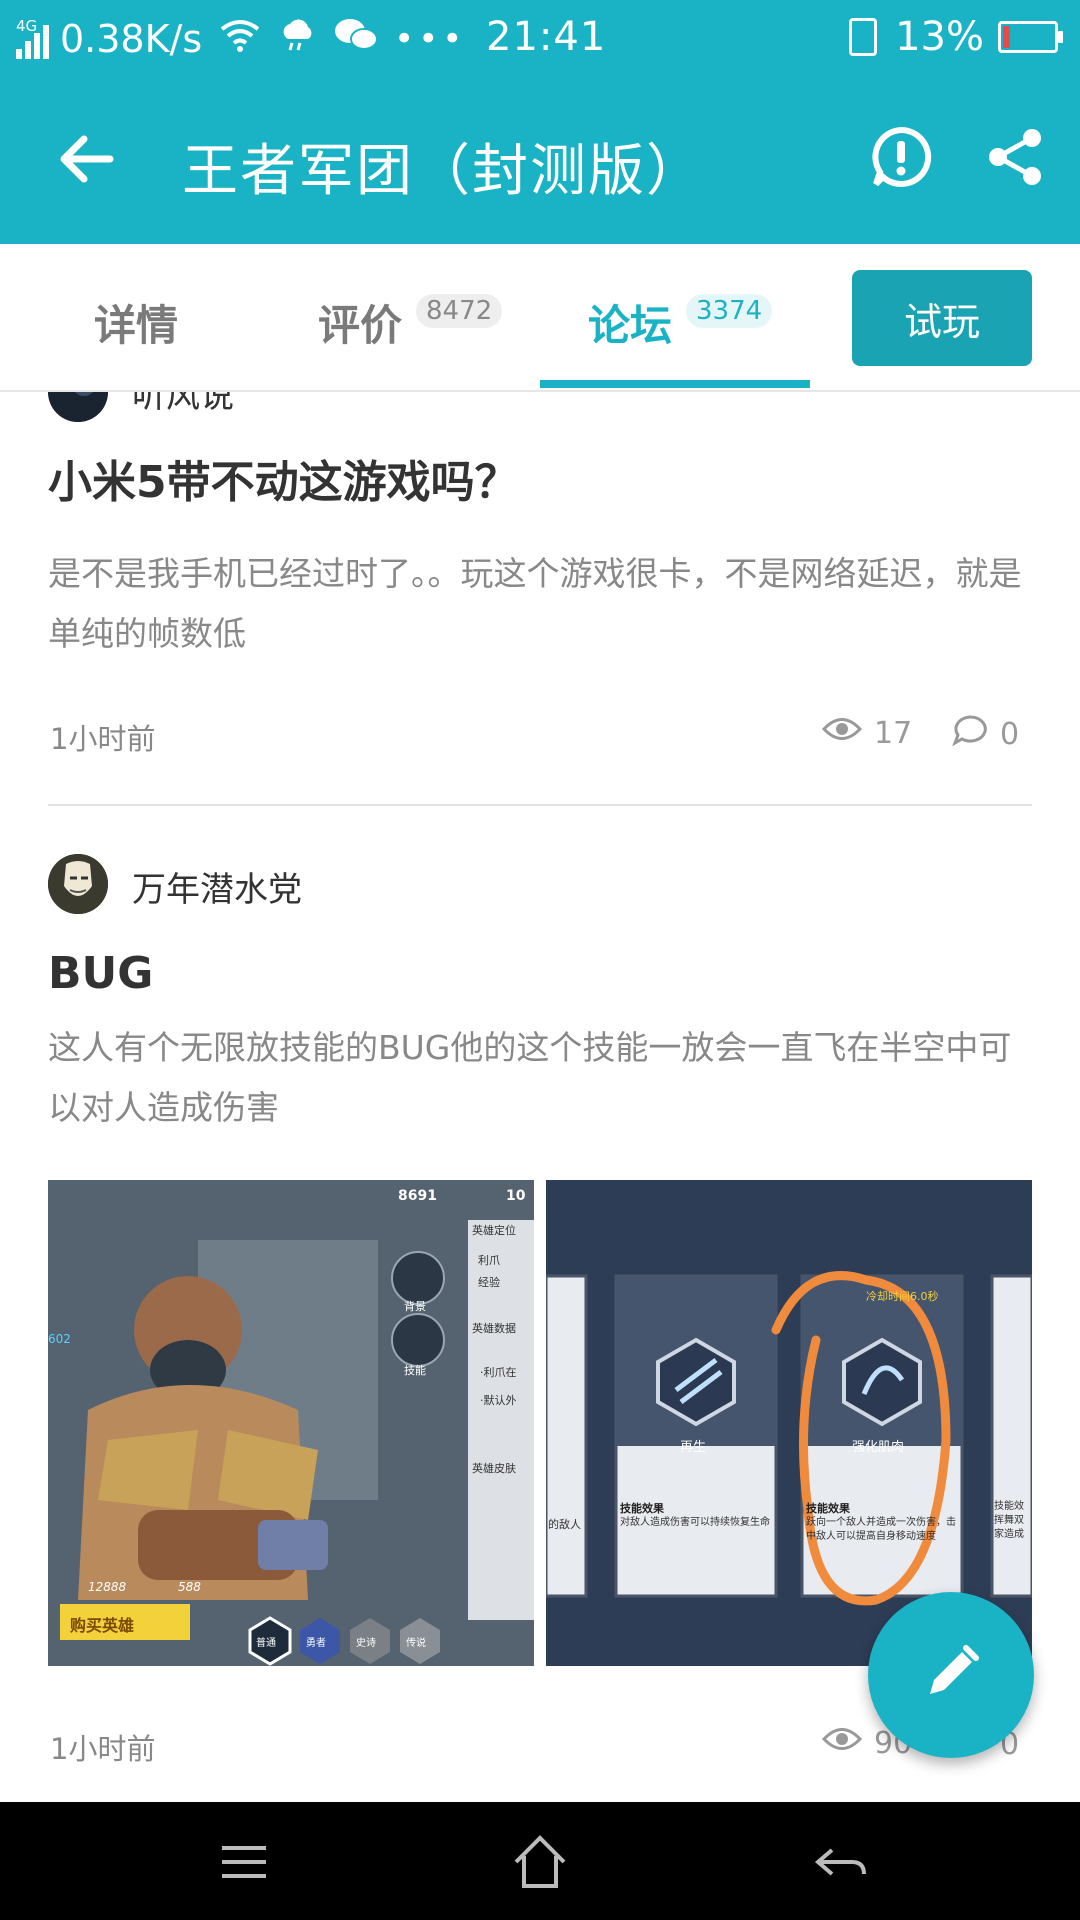 This screenshot has height=1920, width=1080. I want to click on home-icon, so click(540, 1862).